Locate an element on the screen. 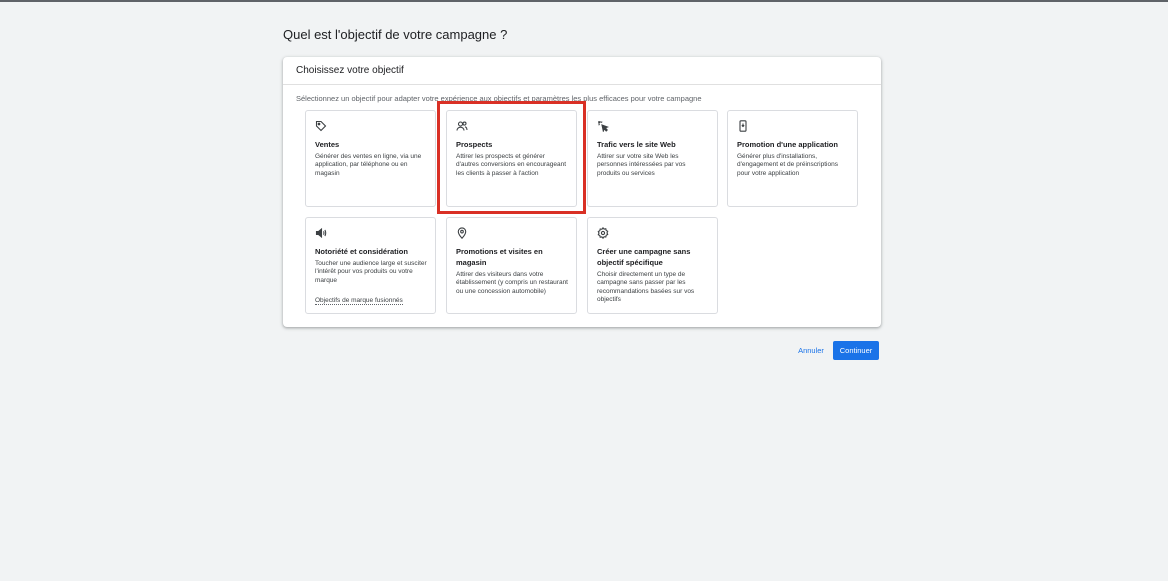  card-title: Ventes is located at coordinates (327, 144).